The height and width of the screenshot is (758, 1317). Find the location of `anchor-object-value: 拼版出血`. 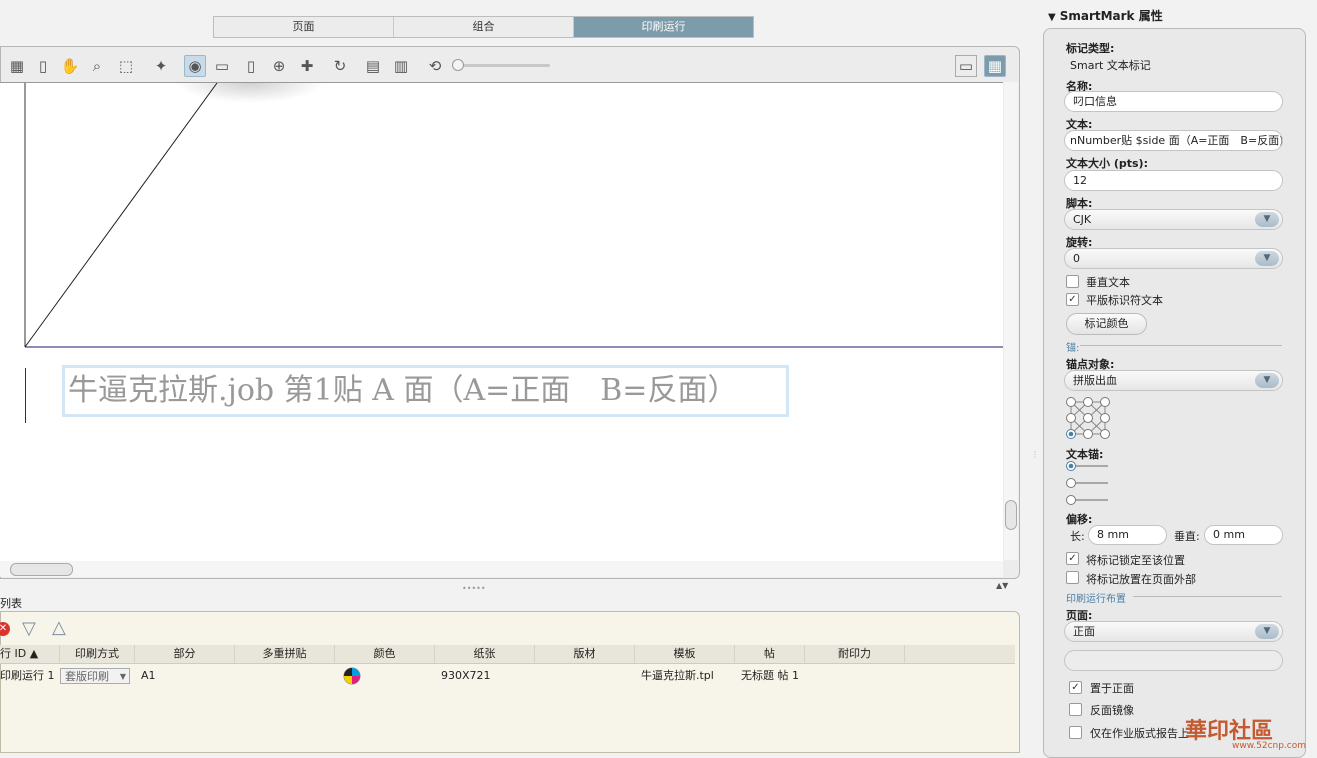

anchor-object-value: 拼版出血 is located at coordinates (1095, 380).